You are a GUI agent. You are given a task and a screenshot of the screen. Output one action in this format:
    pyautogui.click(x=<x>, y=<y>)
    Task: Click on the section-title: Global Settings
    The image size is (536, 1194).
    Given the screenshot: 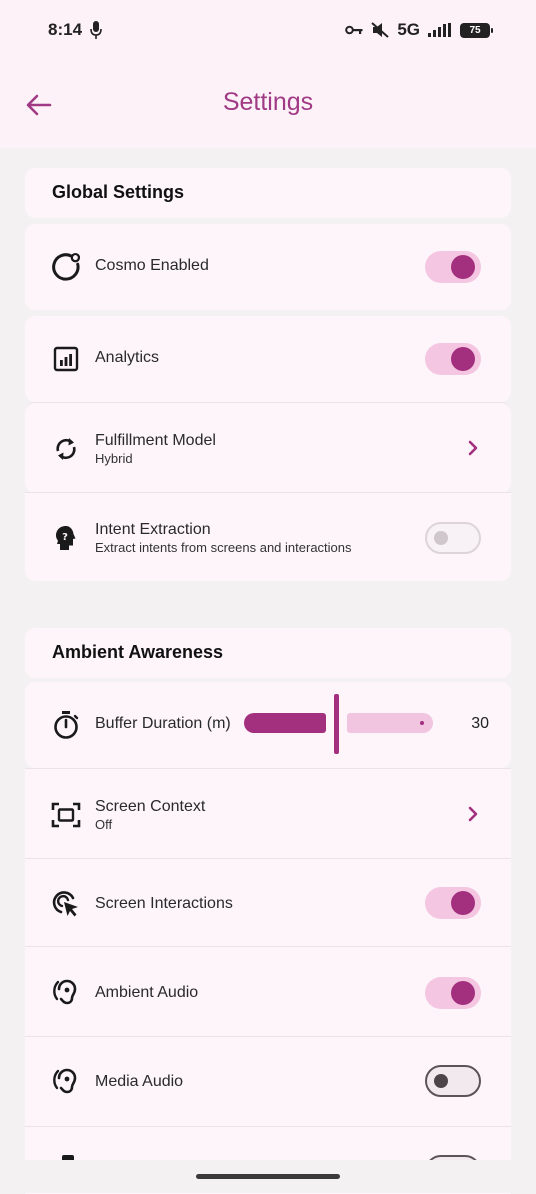 What is the action you would take?
    pyautogui.click(x=118, y=192)
    